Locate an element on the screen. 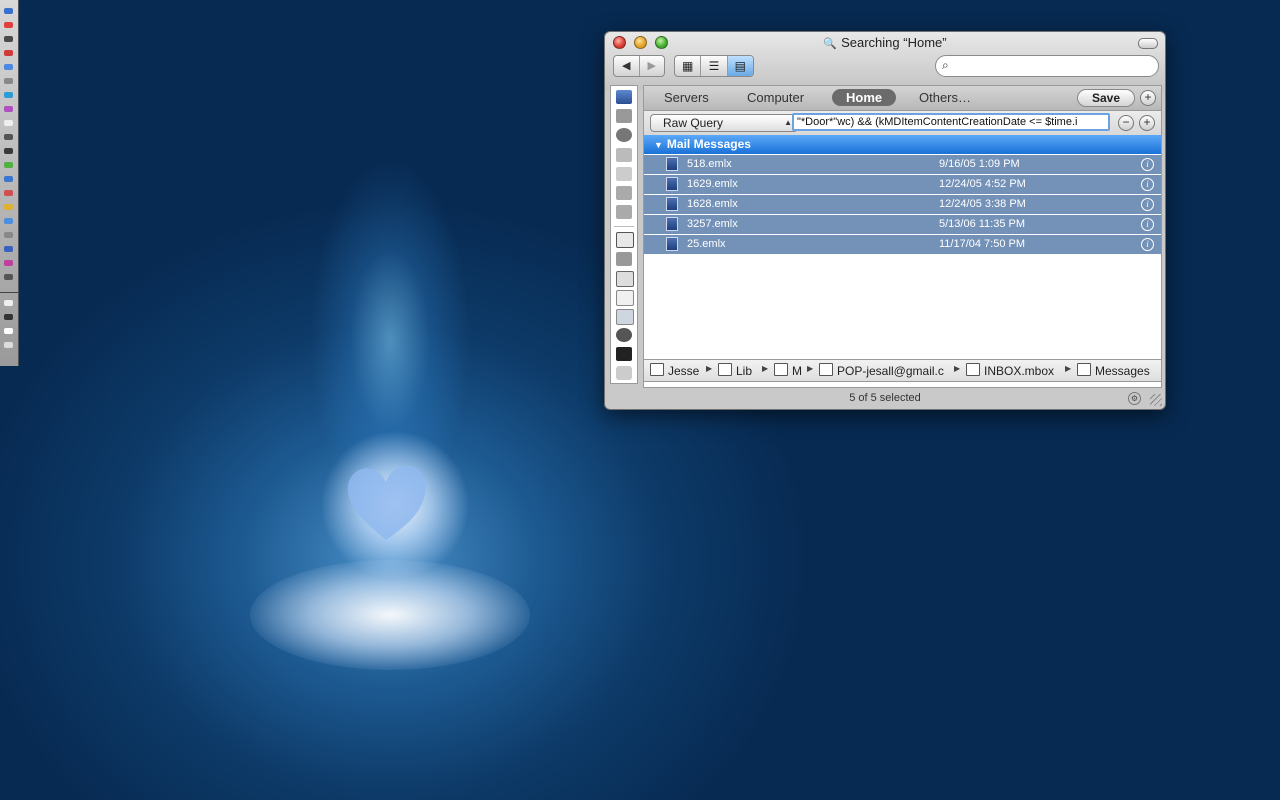  result-group-header: ▼ Mail Messages is located at coordinates (902, 144).